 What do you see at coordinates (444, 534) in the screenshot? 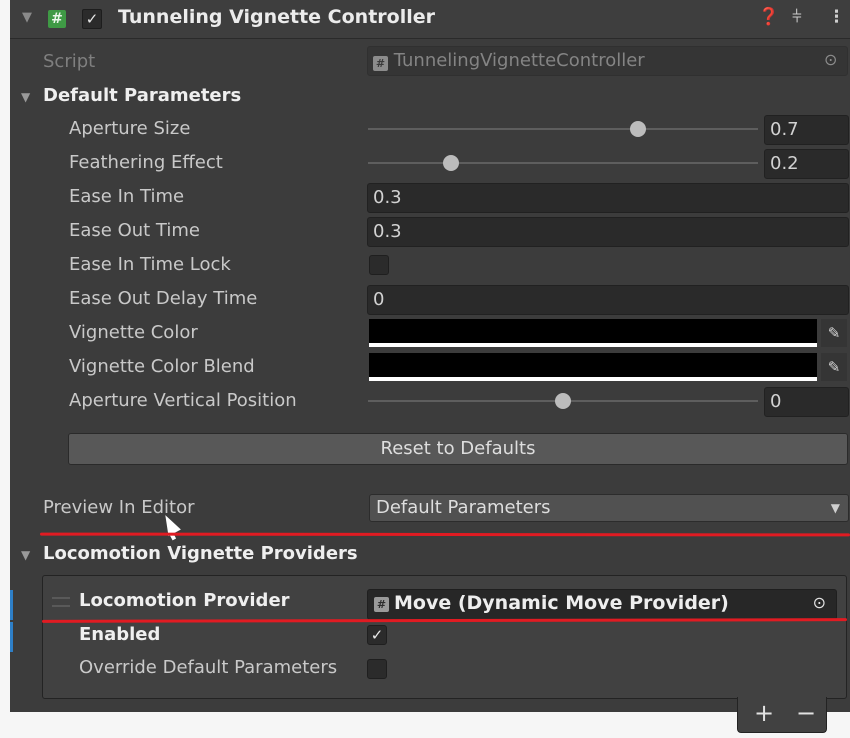
I see `annotation-underline` at bounding box center [444, 534].